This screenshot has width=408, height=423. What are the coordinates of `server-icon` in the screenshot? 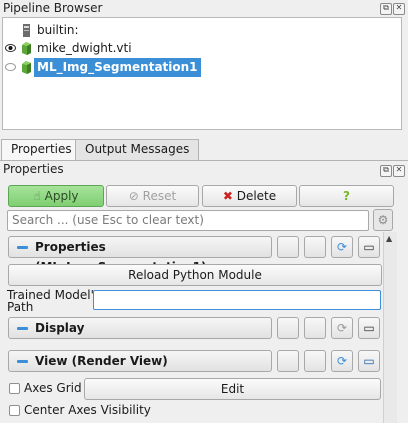 It's located at (26, 30).